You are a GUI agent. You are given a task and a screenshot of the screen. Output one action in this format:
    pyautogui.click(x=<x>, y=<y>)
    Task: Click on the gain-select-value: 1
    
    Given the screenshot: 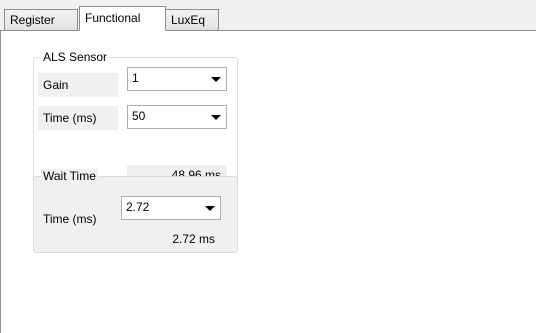 What is the action you would take?
    pyautogui.click(x=135, y=78)
    